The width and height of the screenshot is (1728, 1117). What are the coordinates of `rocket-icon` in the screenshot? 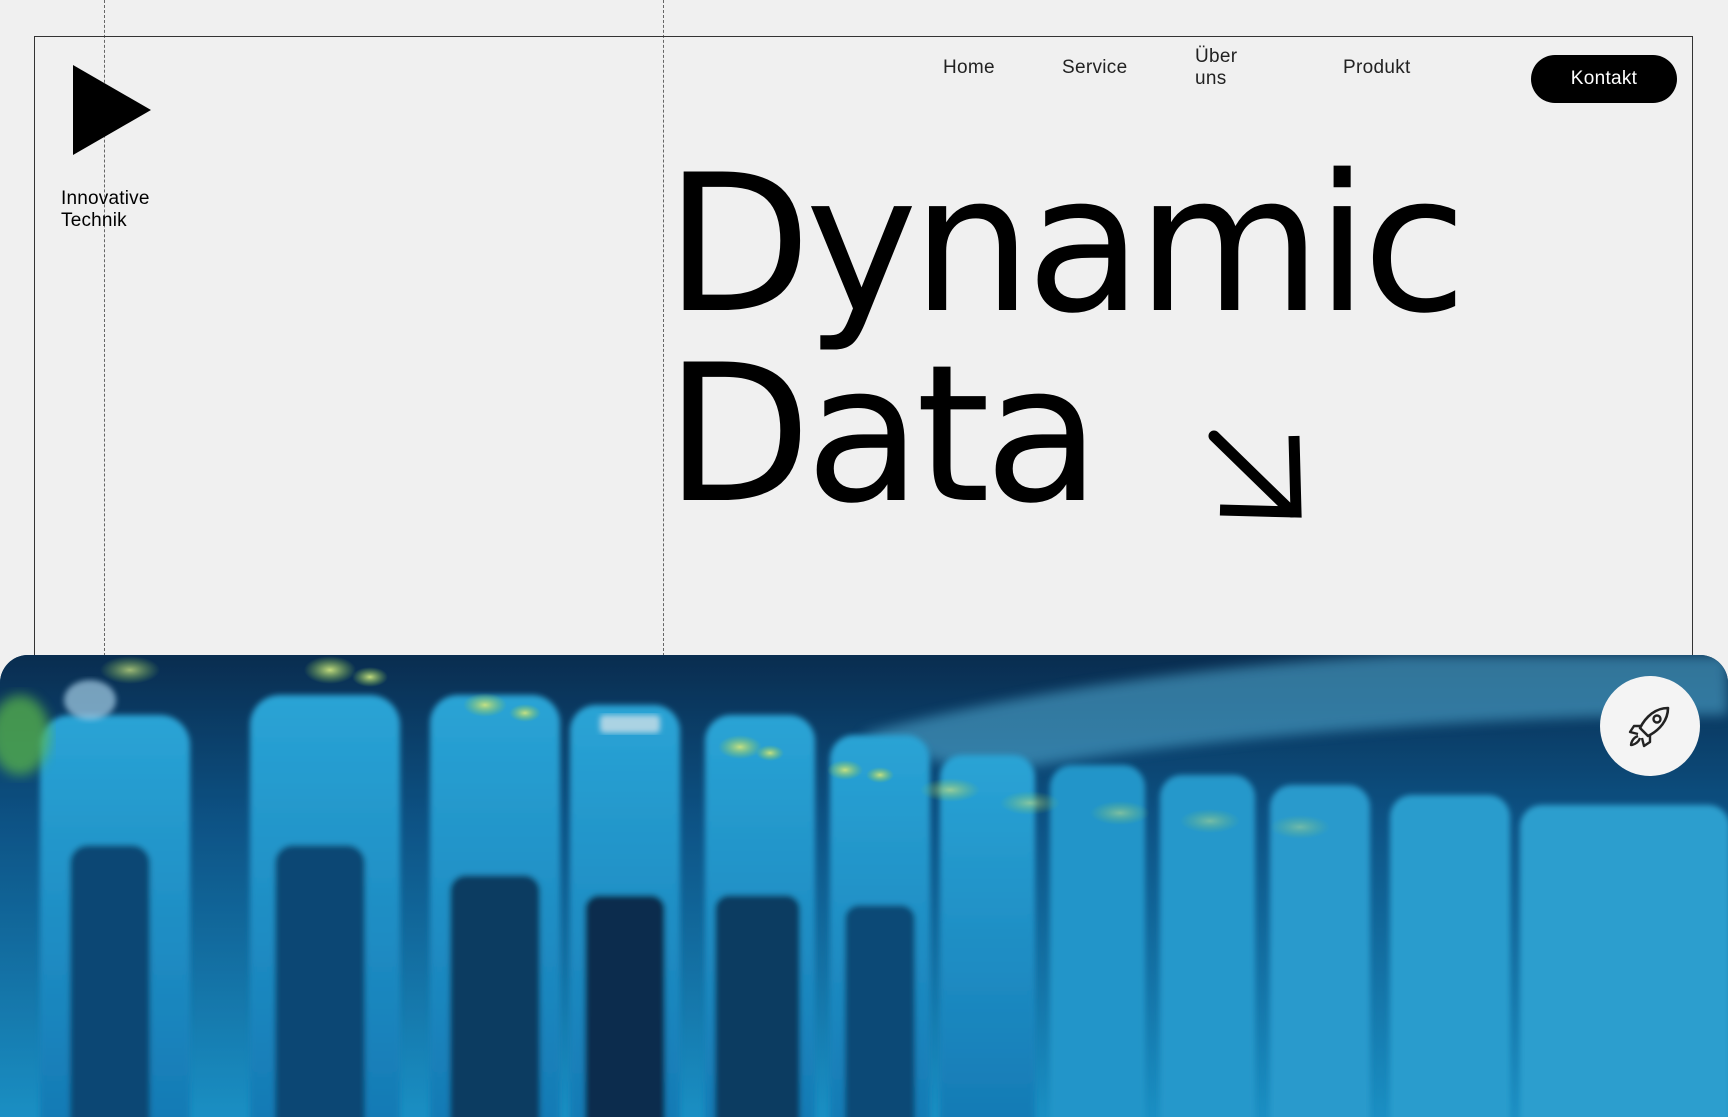 It's located at (1649, 727).